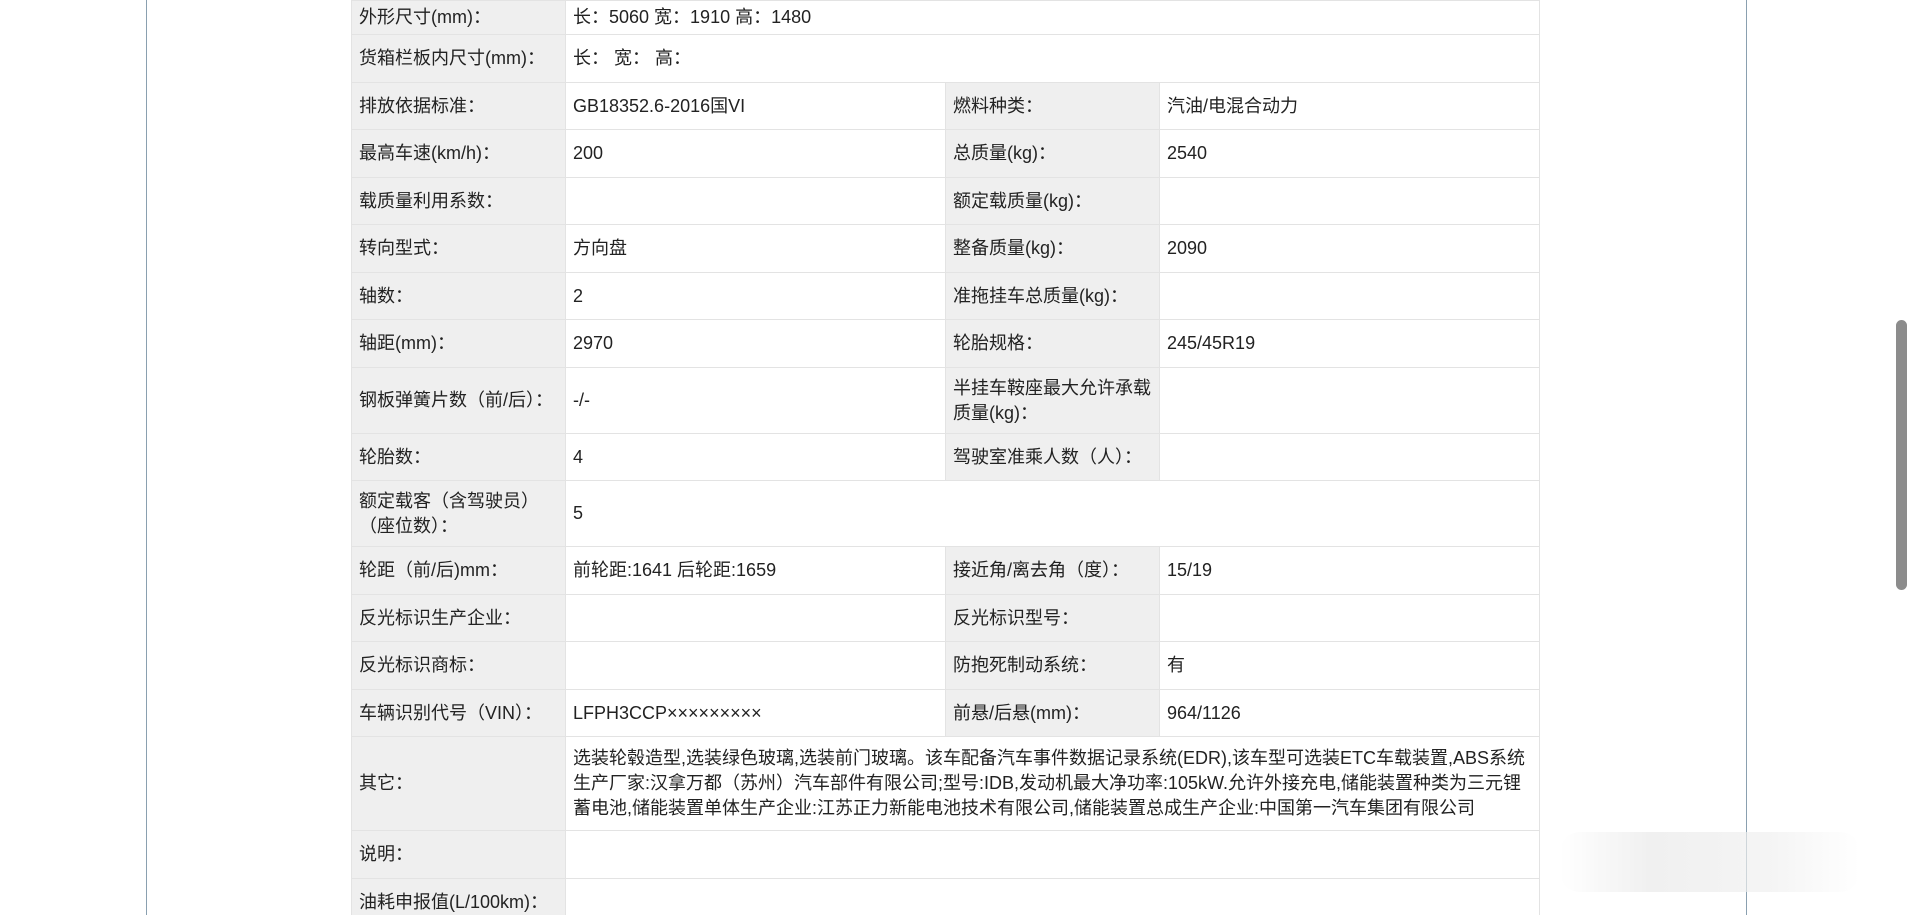 The width and height of the screenshot is (1910, 915). Describe the element at coordinates (458, 896) in the screenshot. I see `spec-label: 油耗申报值(L/100km)：` at that location.